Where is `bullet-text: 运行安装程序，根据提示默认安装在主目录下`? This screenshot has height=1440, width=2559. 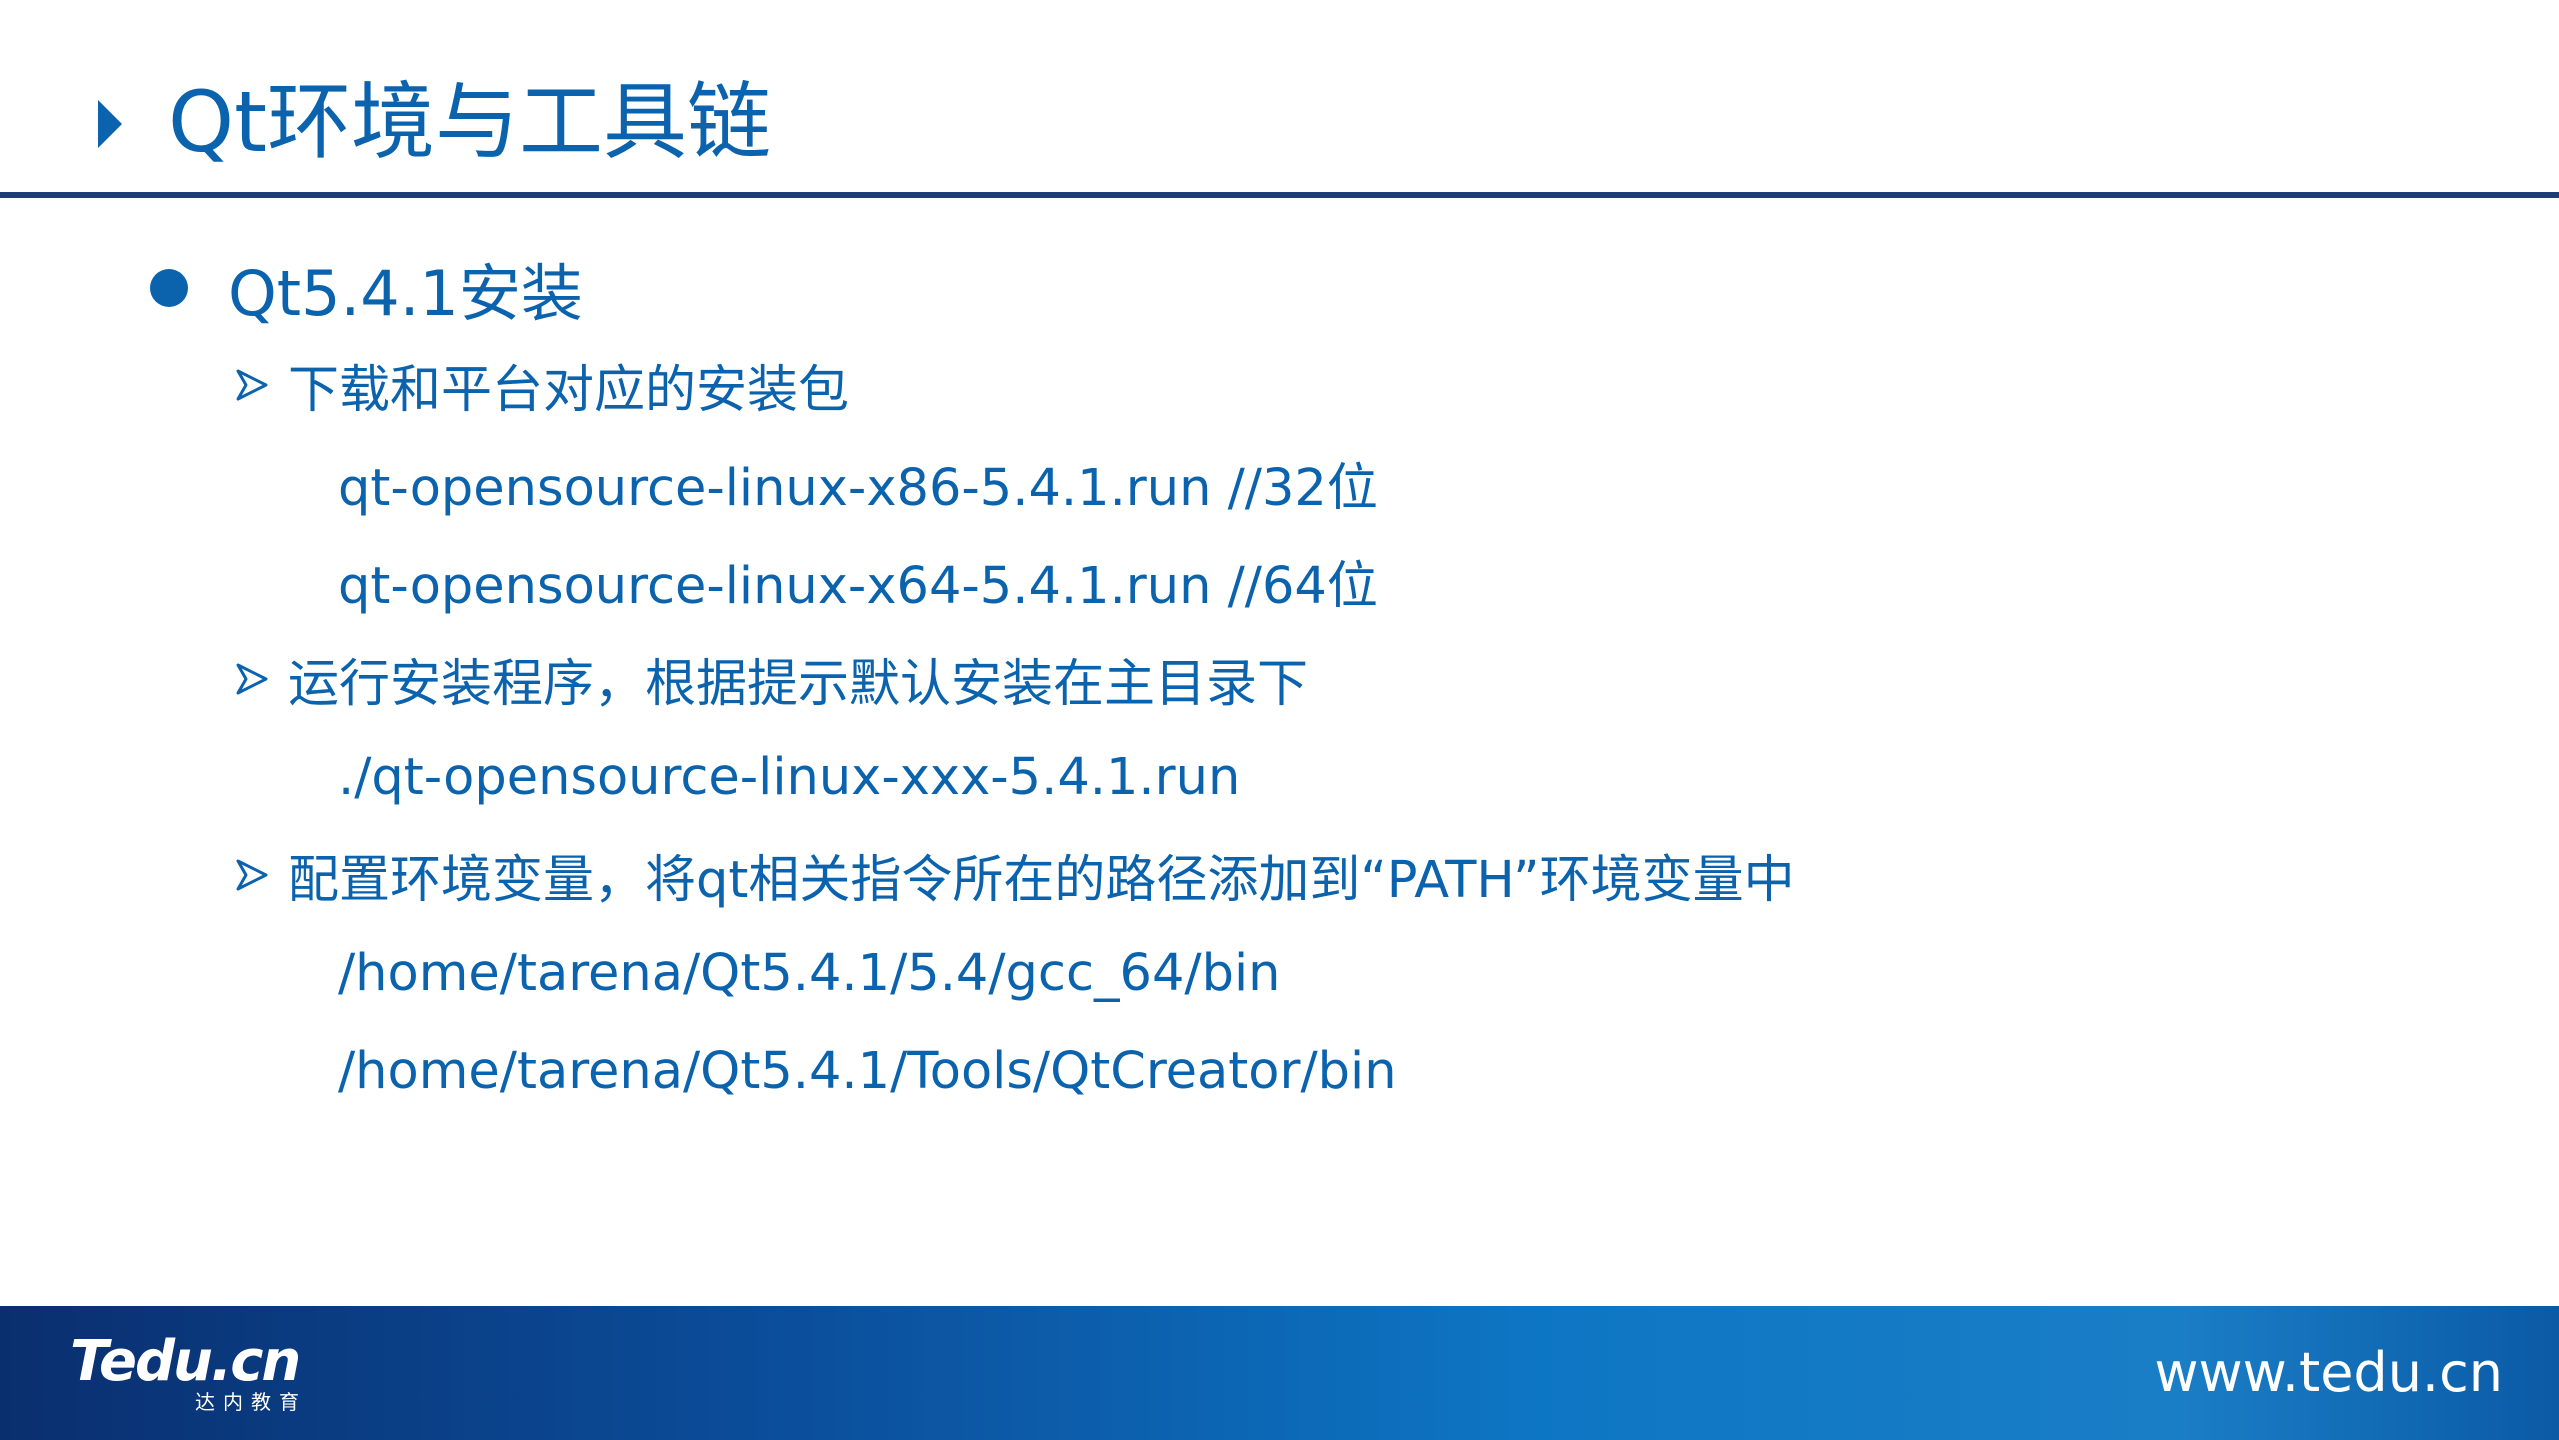 bullet-text: 运行安装程序，根据提示默认安装在主目录下 is located at coordinates (798, 684).